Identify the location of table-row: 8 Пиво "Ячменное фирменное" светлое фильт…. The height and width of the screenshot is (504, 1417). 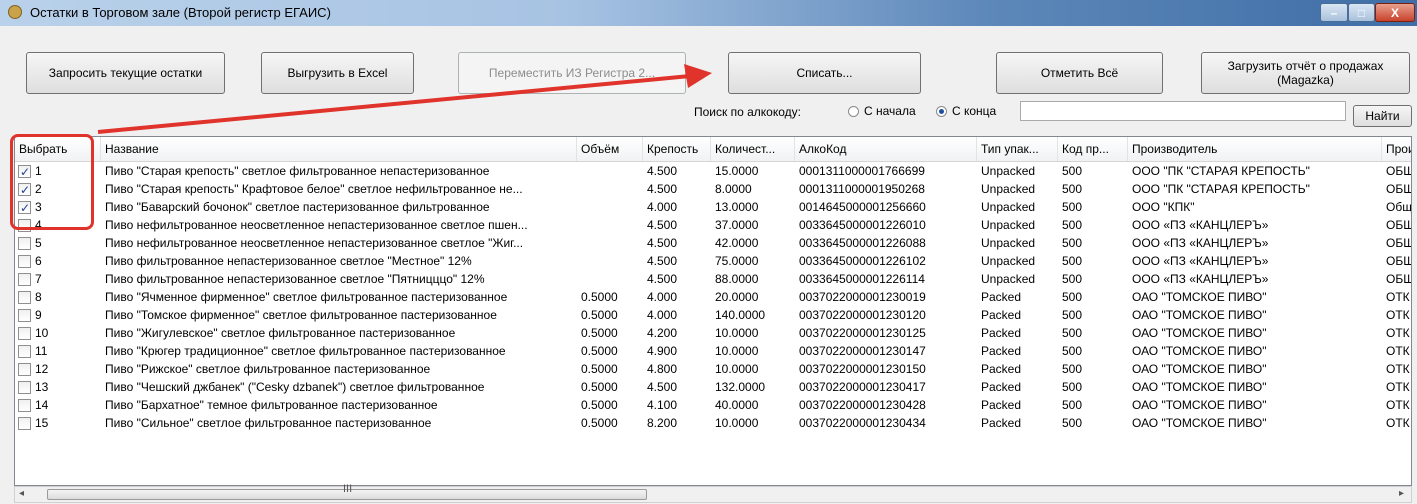
(713, 297).